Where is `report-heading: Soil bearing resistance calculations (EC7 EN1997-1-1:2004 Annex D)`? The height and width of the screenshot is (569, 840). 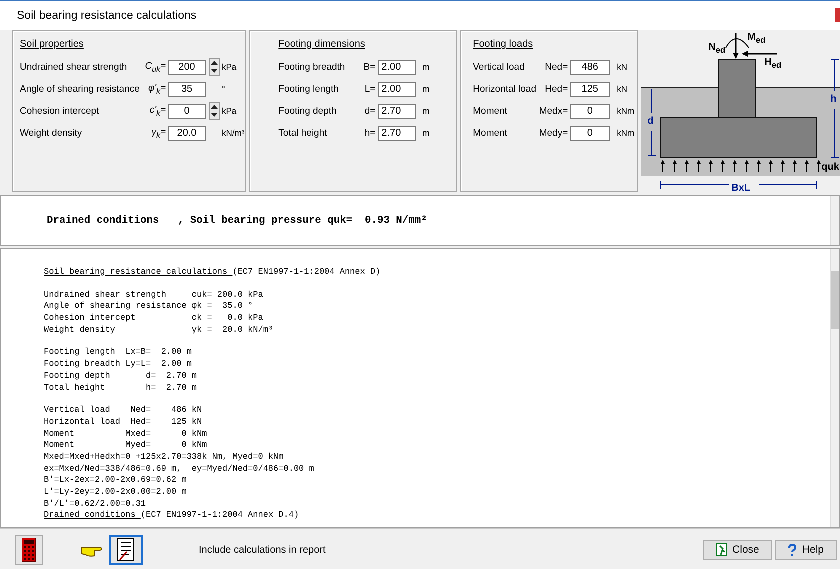 report-heading: Soil bearing resistance calculations (EC7 EN1997-1-1:2004 Annex D) is located at coordinates (212, 272).